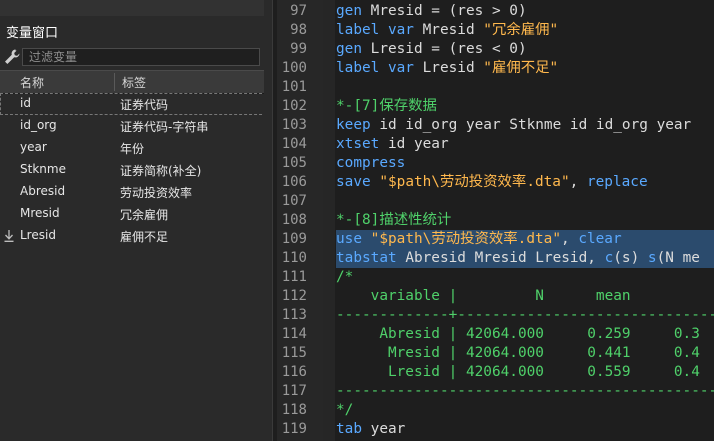  Describe the element at coordinates (525, 68) in the screenshot. I see `code-line: label var Lresid "雇佣不足"` at that location.